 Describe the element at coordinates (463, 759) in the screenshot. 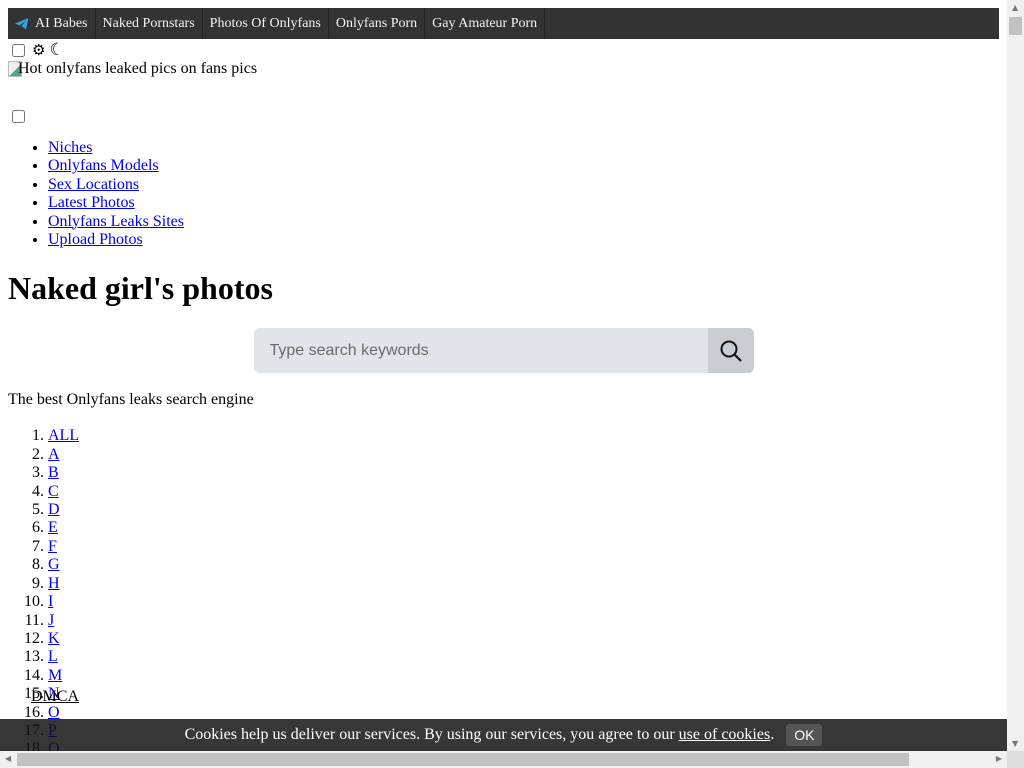

I see `horizontal-scroll-thumb` at that location.